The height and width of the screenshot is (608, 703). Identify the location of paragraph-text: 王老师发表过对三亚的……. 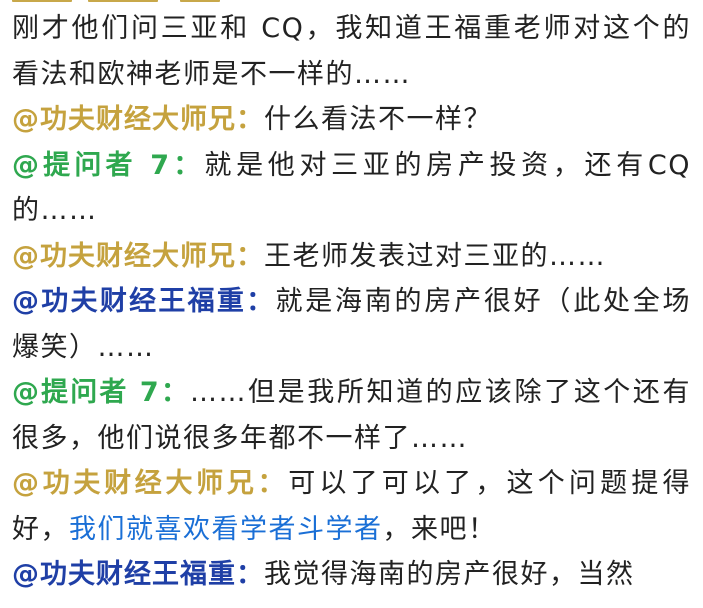
(435, 256).